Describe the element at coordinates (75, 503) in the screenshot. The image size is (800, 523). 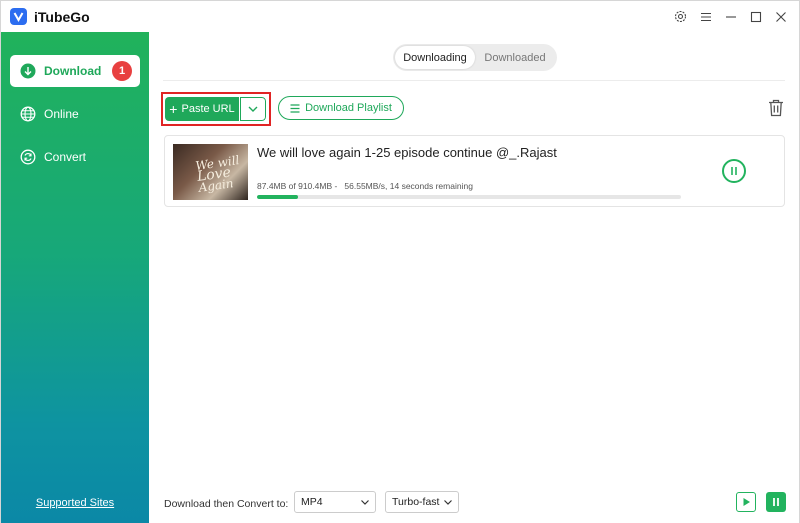
I see `supported-sites-link: Supported Sites` at that location.